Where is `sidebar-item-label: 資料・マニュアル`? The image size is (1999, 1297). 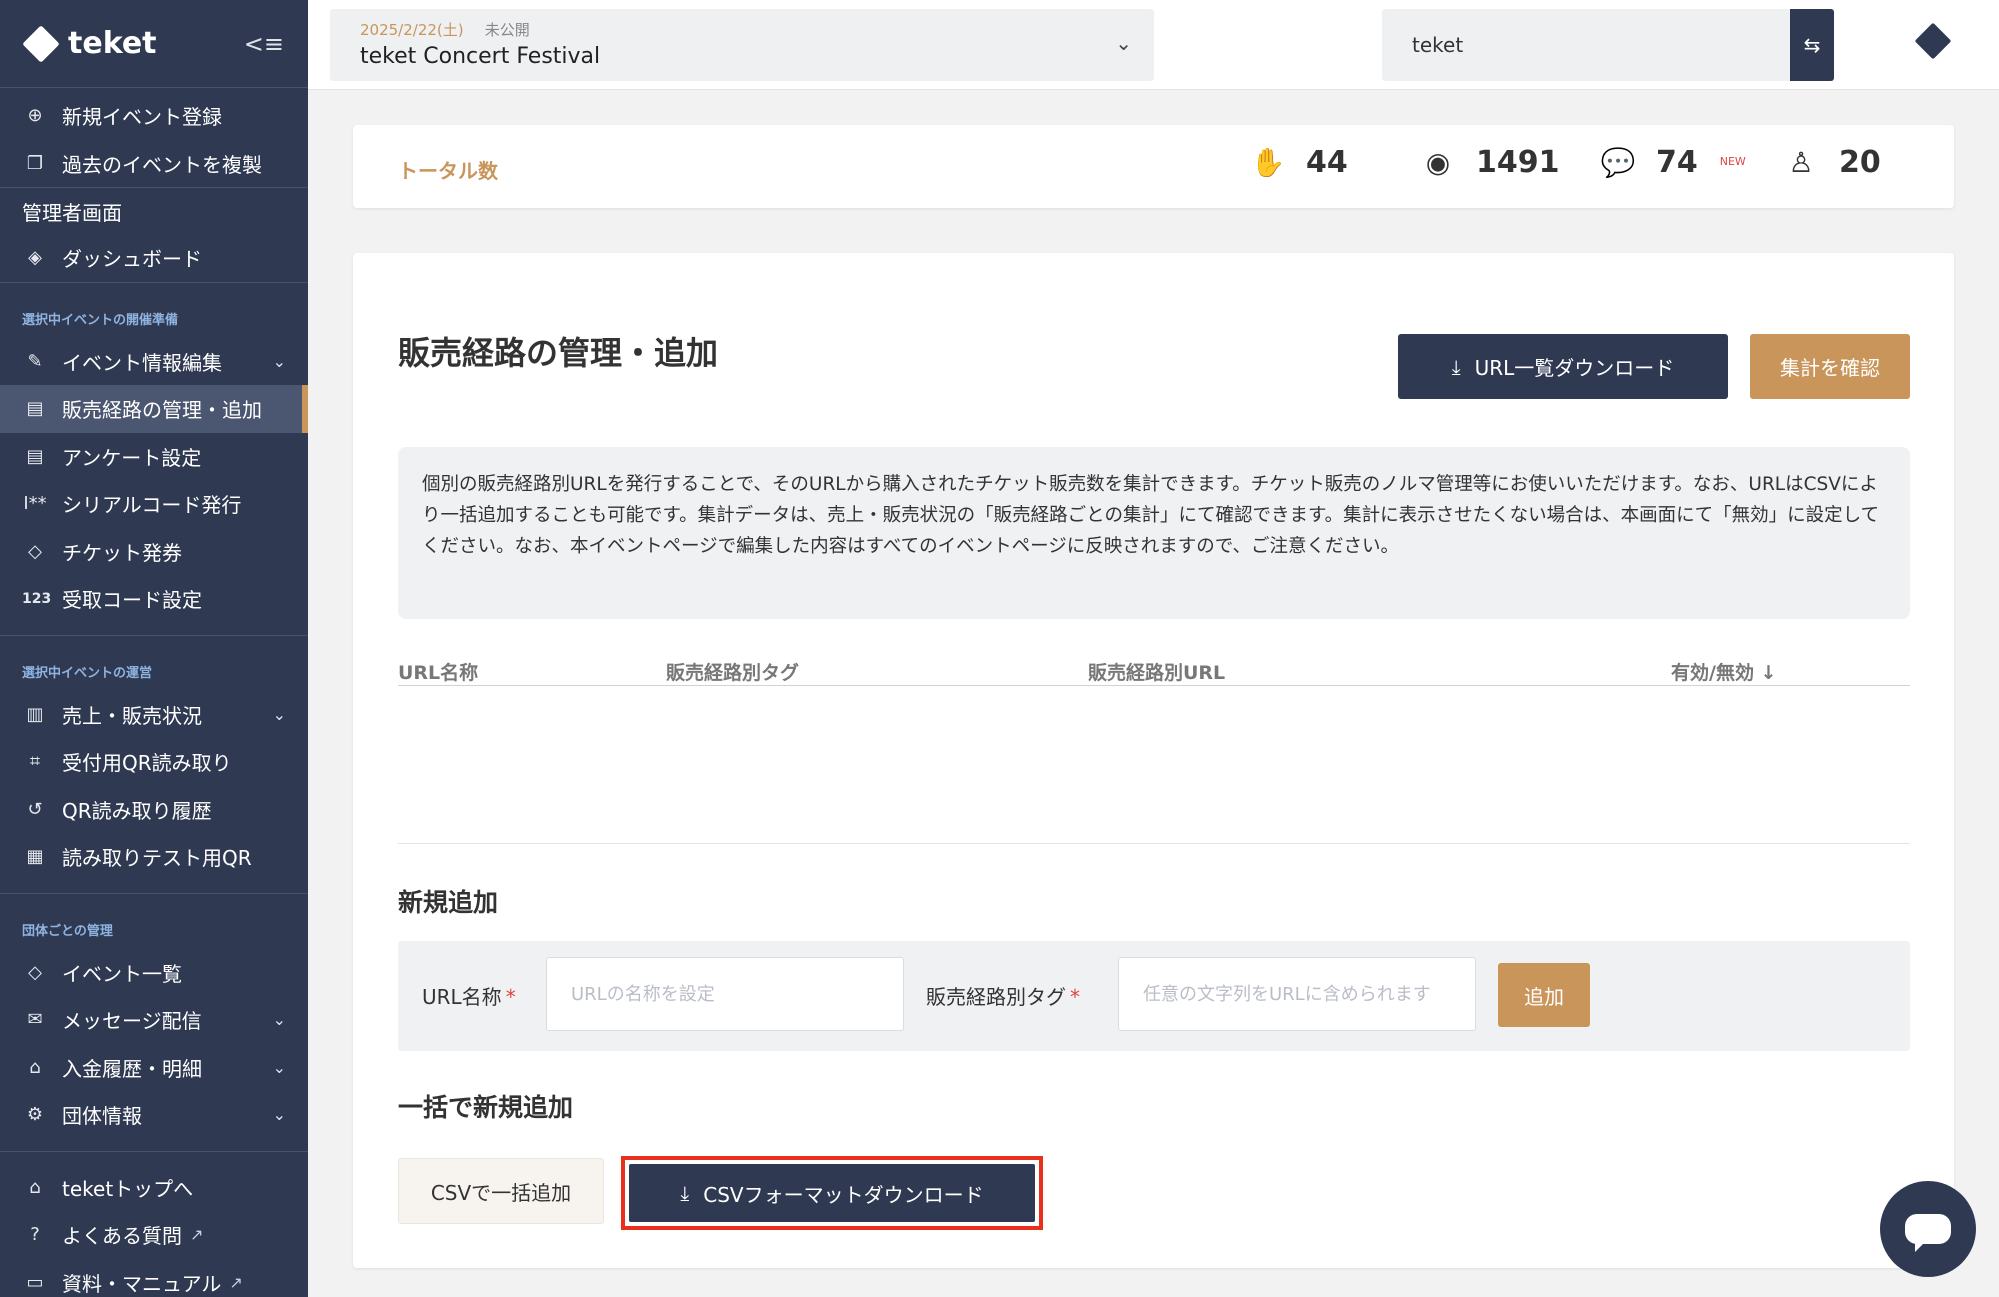 sidebar-item-label: 資料・マニュアル is located at coordinates (142, 1283).